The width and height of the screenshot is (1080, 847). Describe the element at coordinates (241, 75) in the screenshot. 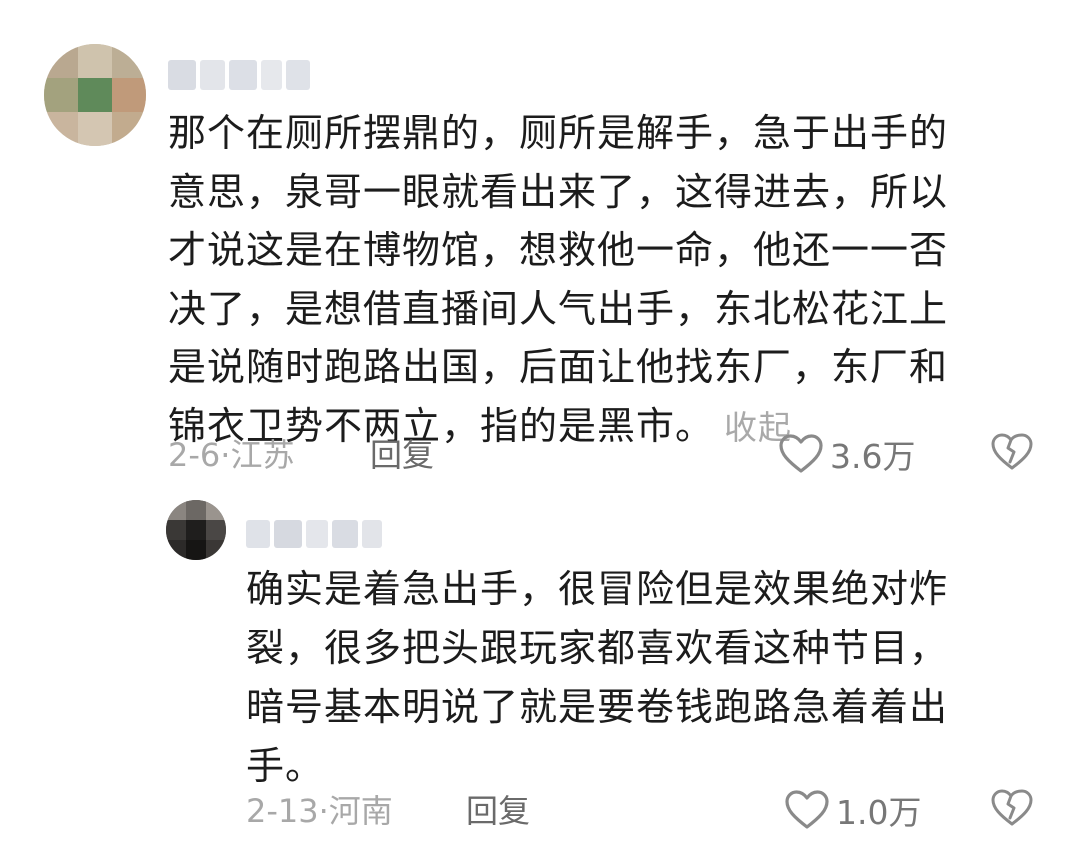

I see `commenter-username-blurred` at that location.